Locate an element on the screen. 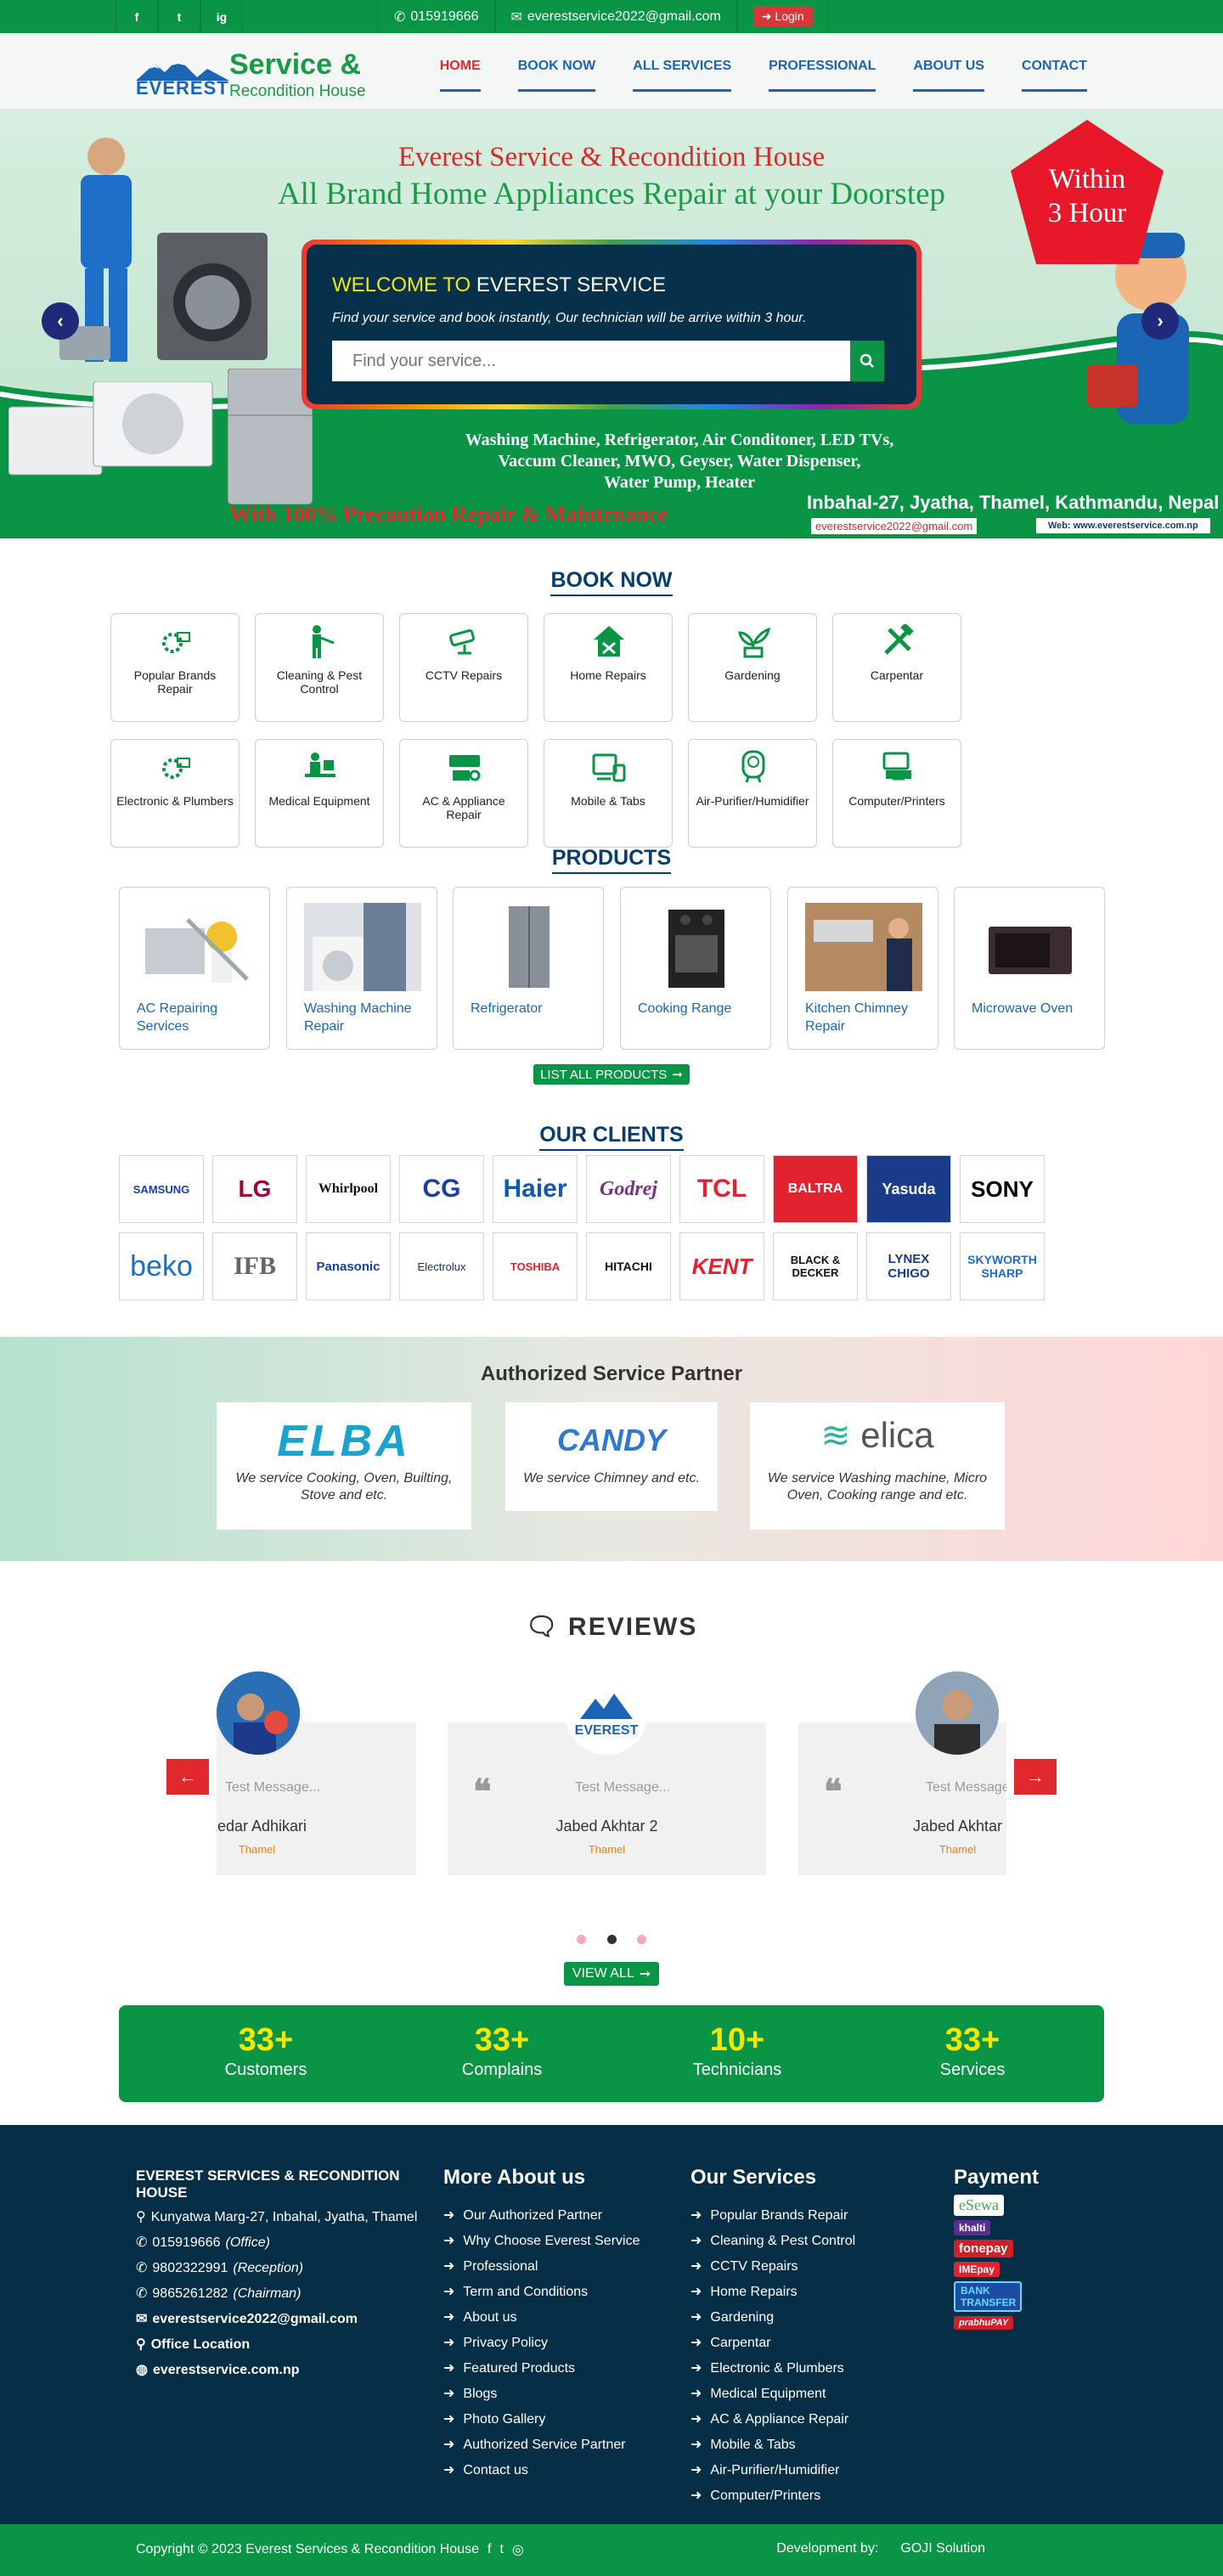  review-pagination is located at coordinates (611, 1940).